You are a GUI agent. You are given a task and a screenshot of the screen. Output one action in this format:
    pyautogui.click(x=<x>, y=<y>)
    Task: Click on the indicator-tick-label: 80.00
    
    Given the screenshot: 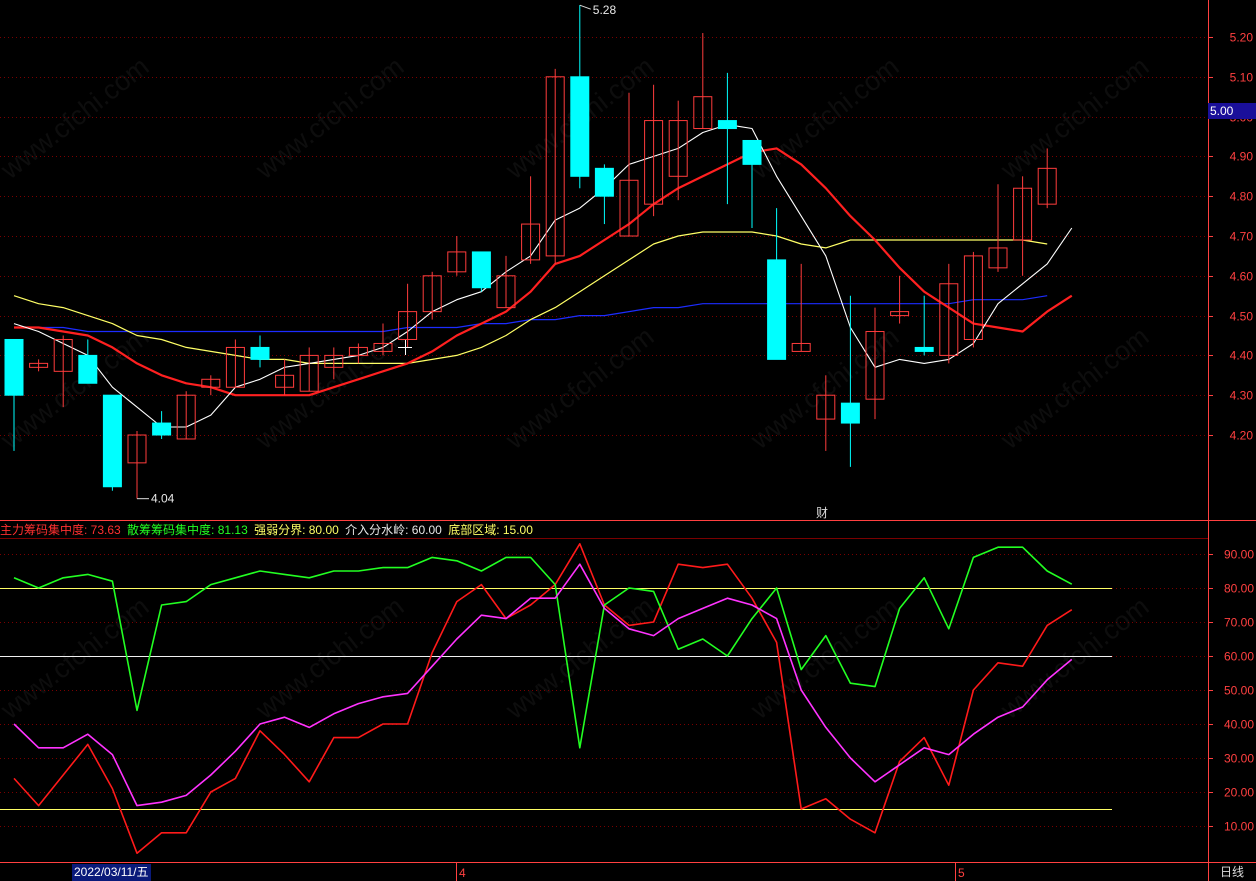 What is the action you would take?
    pyautogui.click(x=1239, y=589)
    